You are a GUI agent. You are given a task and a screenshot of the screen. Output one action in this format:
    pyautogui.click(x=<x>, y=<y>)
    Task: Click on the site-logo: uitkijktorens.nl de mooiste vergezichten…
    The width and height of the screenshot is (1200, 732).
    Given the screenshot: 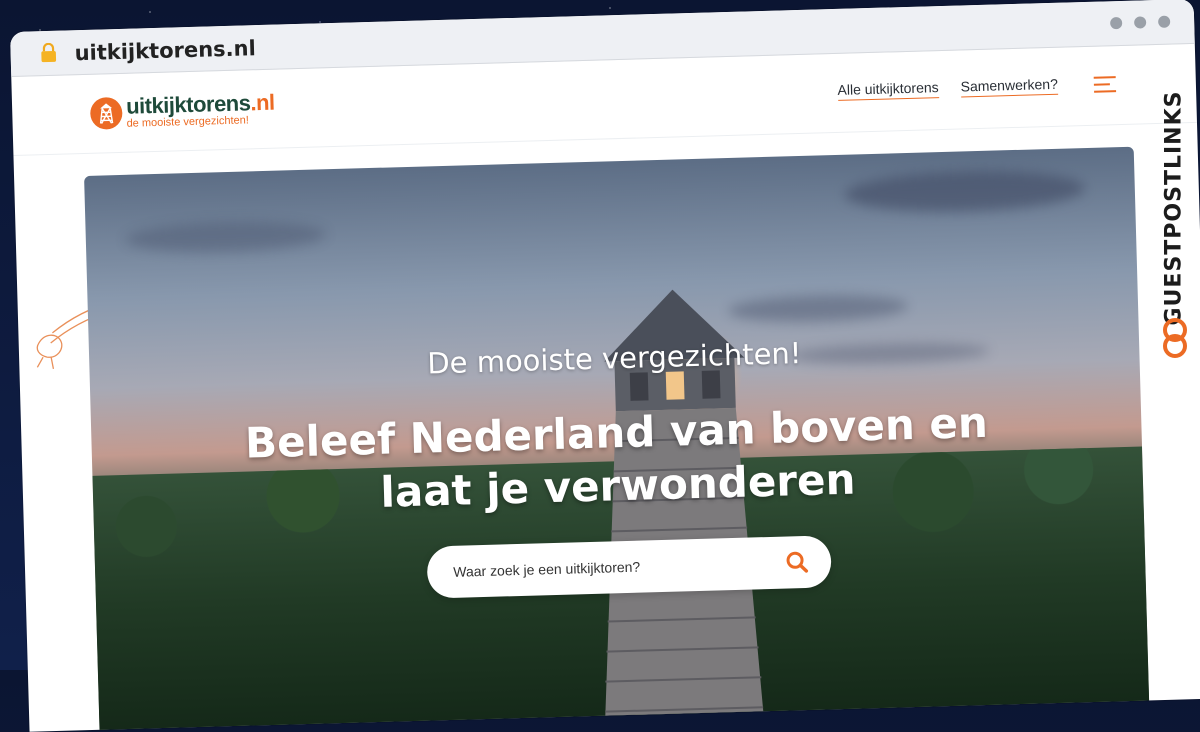 What is the action you would take?
    pyautogui.click(x=182, y=110)
    